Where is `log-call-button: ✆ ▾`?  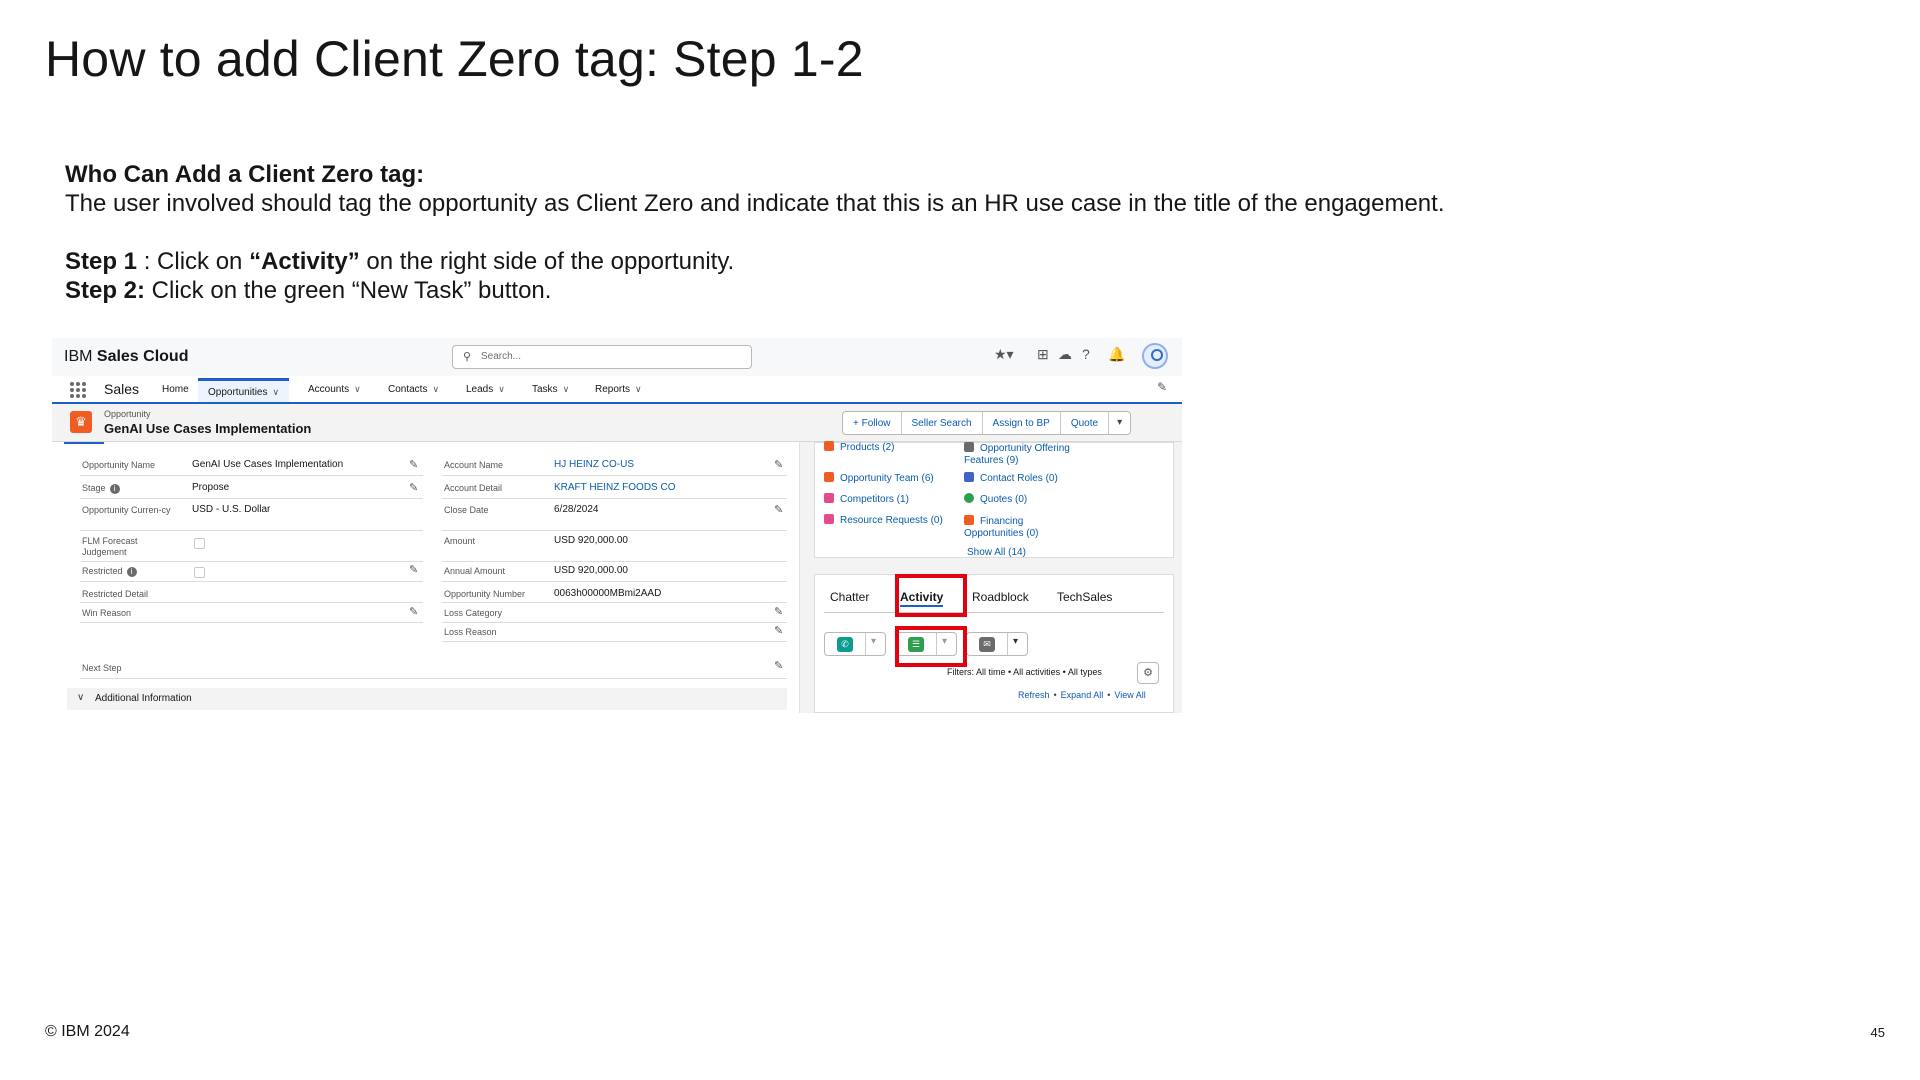 log-call-button: ✆ ▾ is located at coordinates (855, 644).